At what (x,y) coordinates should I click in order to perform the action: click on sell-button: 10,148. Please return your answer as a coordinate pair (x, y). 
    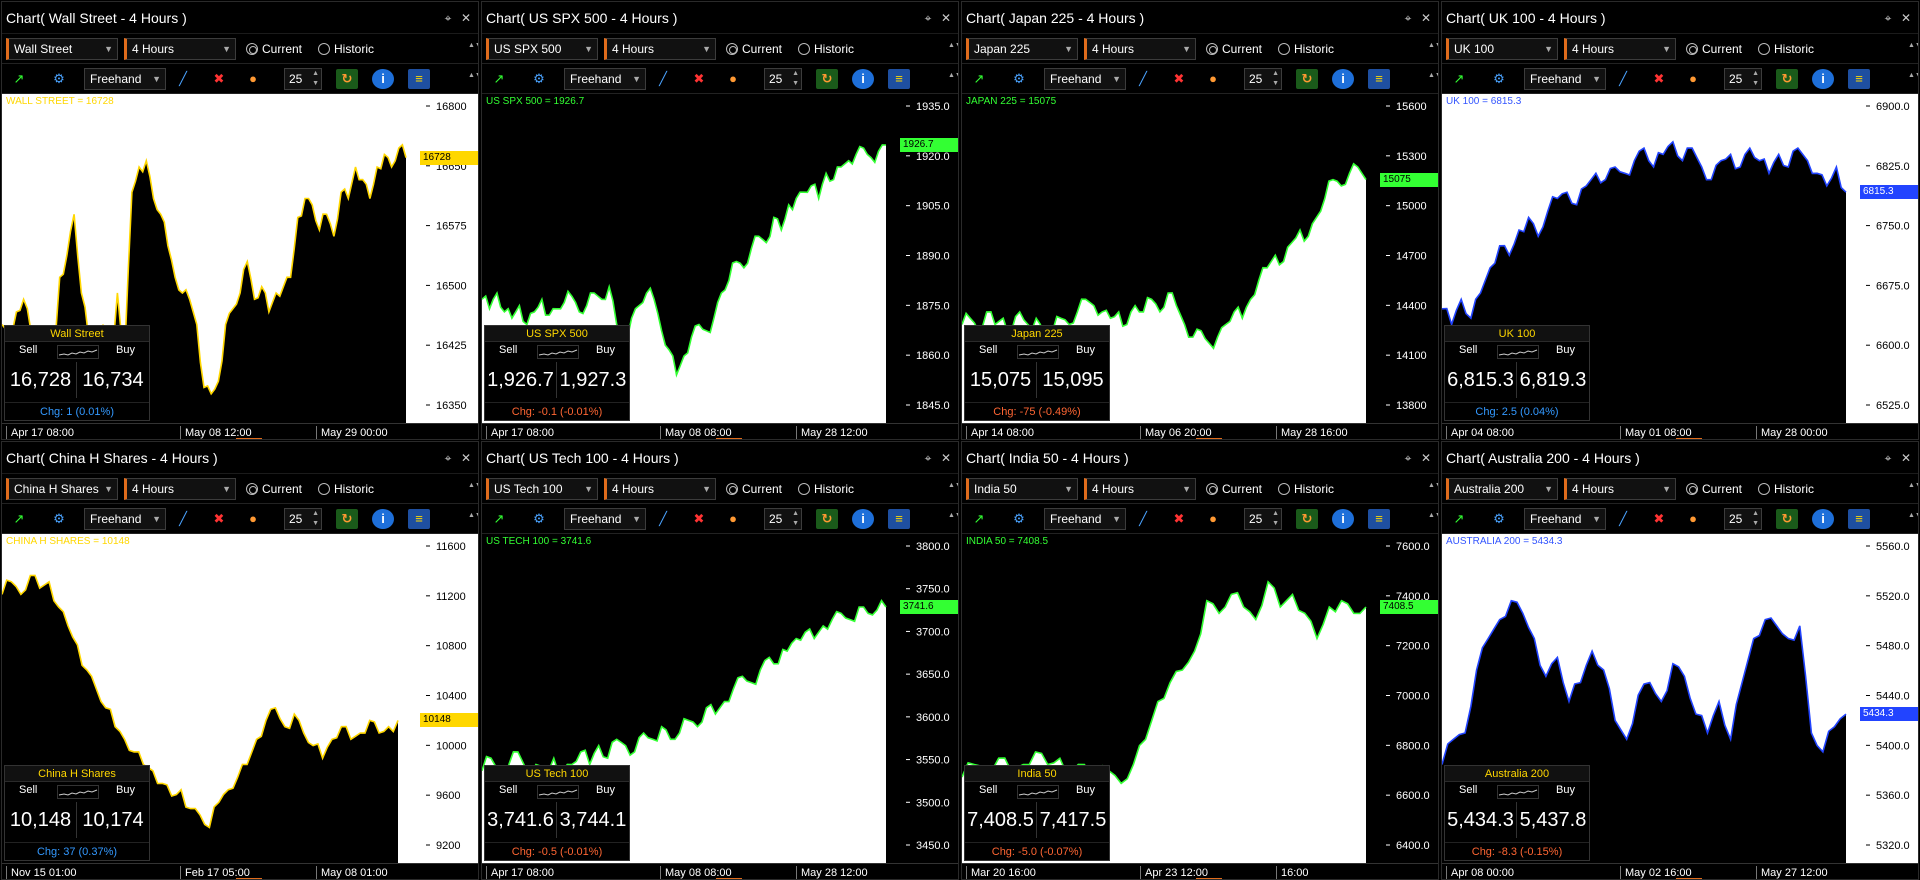
    Looking at the image, I should click on (41, 820).